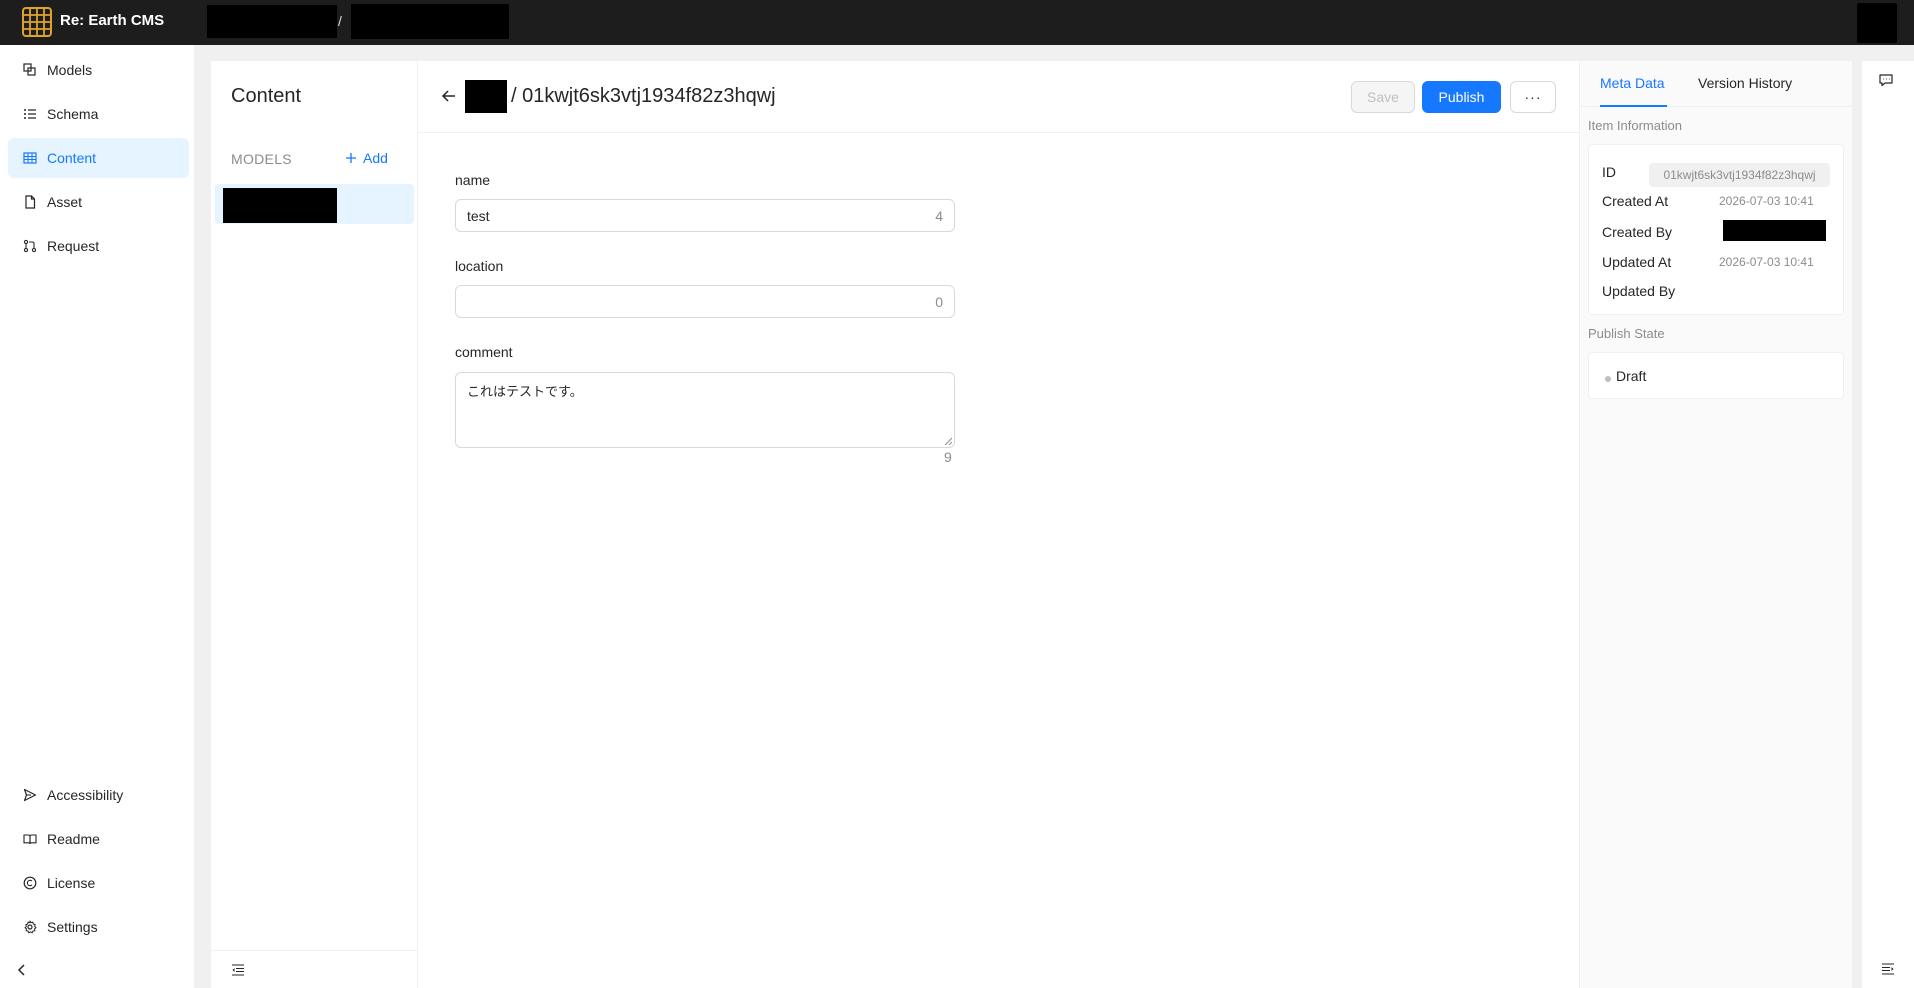 The width and height of the screenshot is (1914, 988). Describe the element at coordinates (1633, 106) in the screenshot. I see `active-tab-indicator` at that location.